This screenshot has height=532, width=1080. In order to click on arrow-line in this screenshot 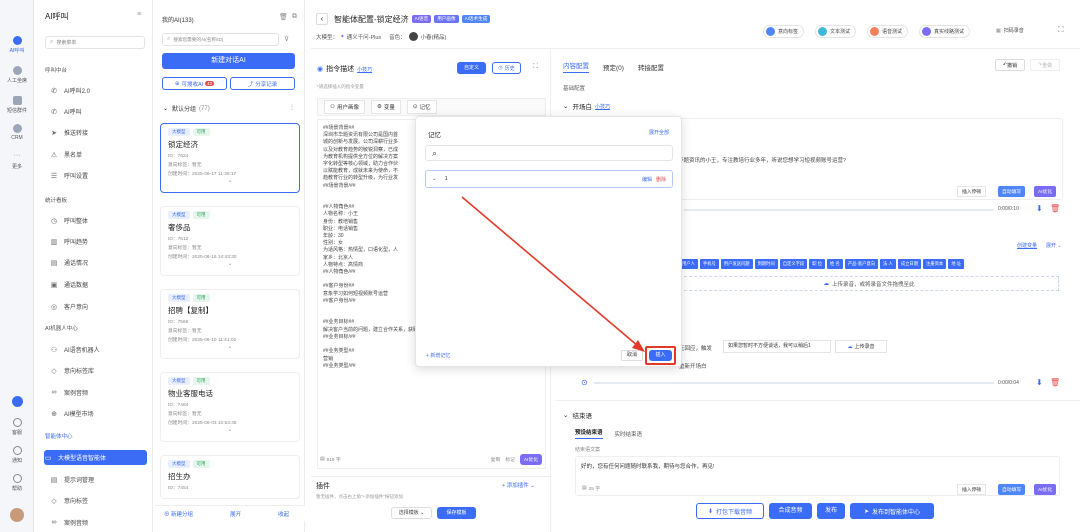, I will do `click(550, 271)`.